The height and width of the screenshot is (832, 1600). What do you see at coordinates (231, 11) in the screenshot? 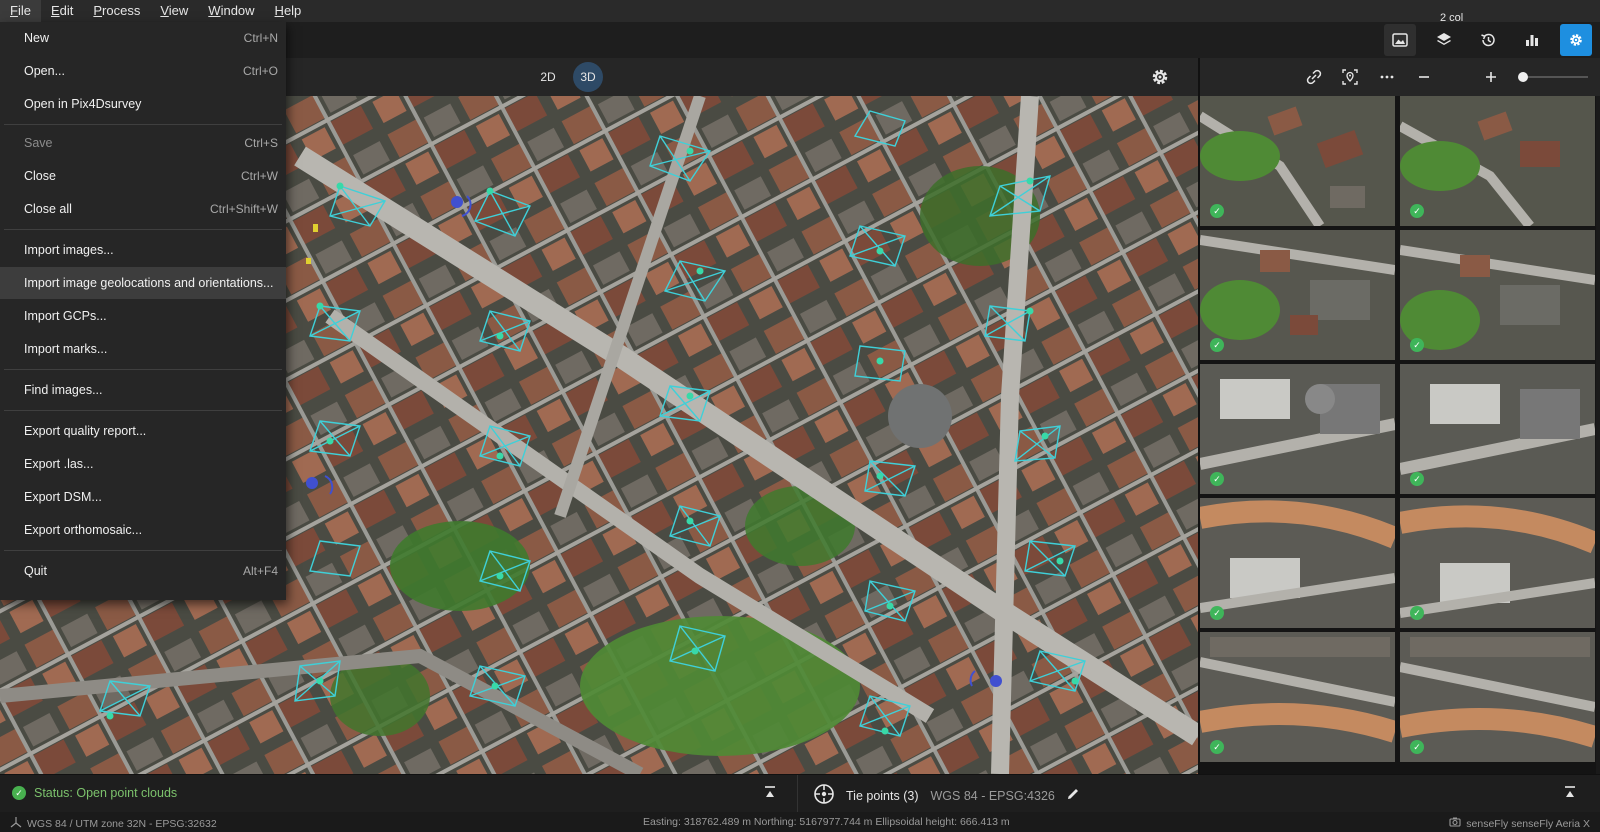
I see `menu-window: Window` at bounding box center [231, 11].